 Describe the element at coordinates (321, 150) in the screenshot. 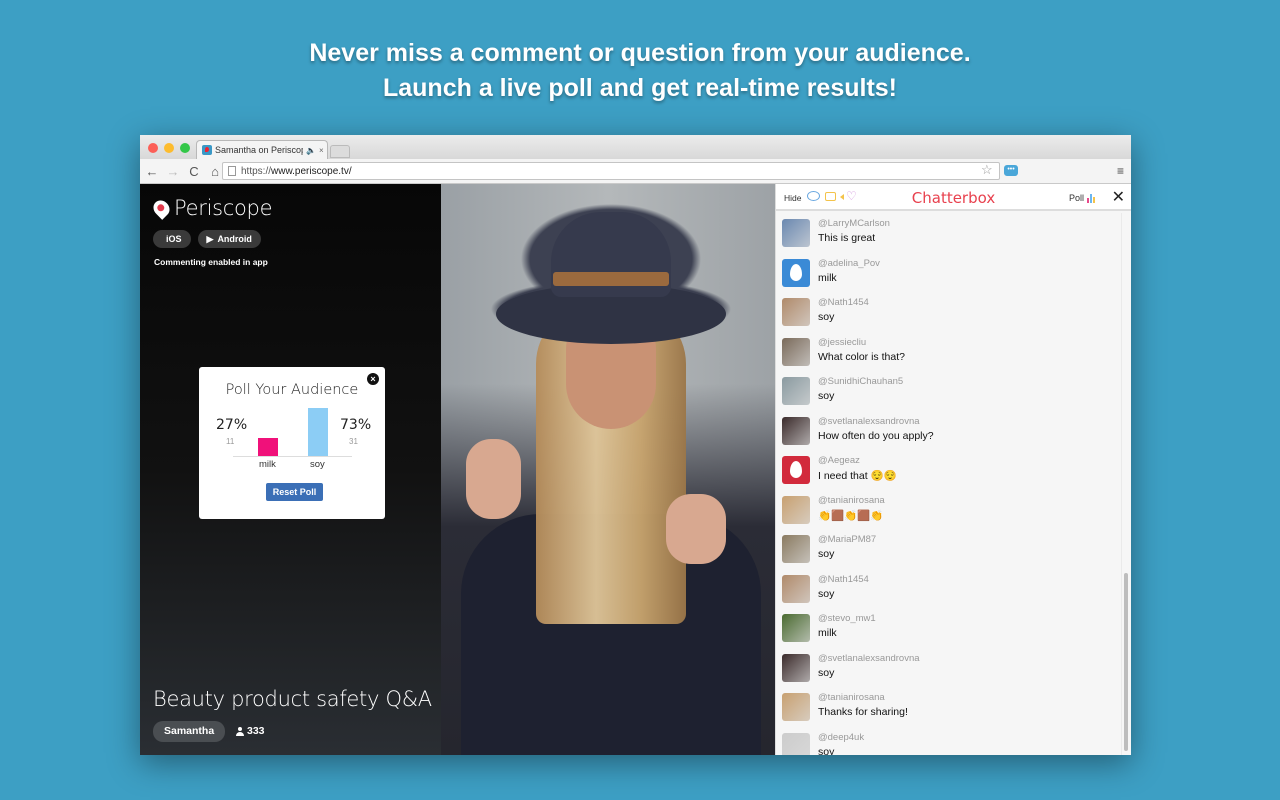

I see `tab-close-icon: ×` at that location.